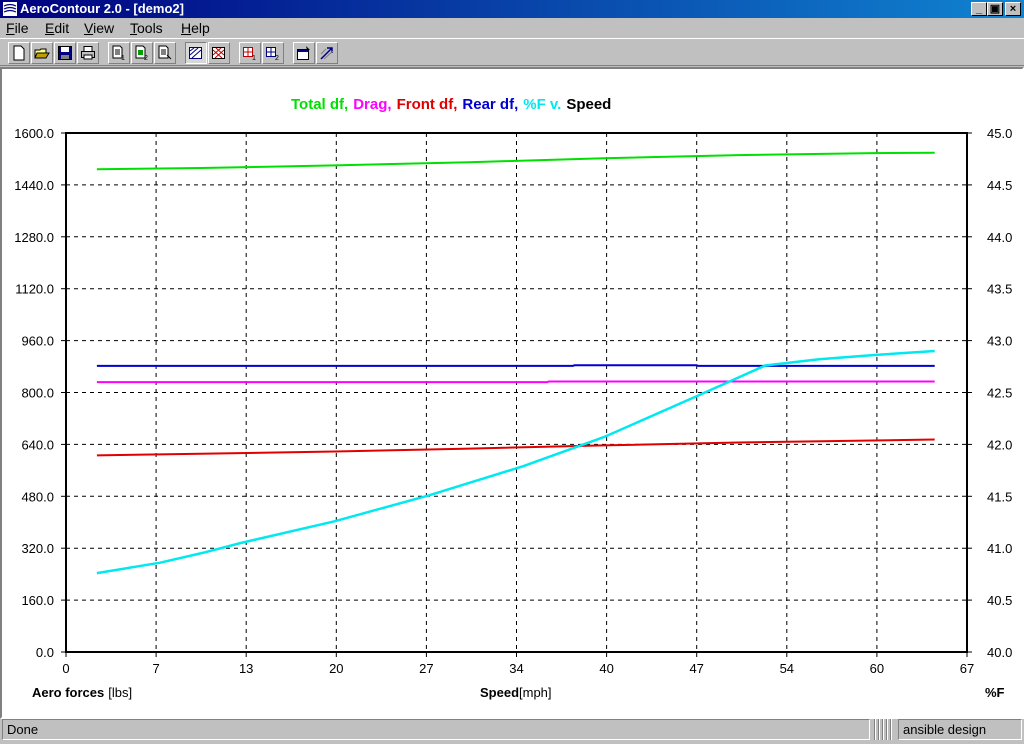  I want to click on print-icon, so click(88, 53).